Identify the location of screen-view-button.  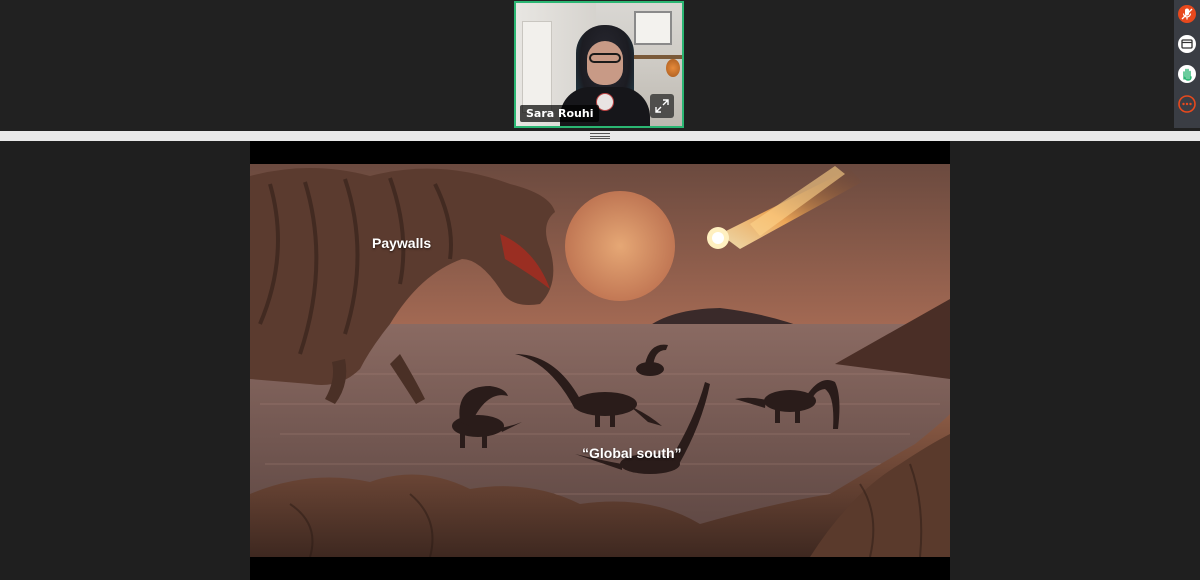
(1187, 44).